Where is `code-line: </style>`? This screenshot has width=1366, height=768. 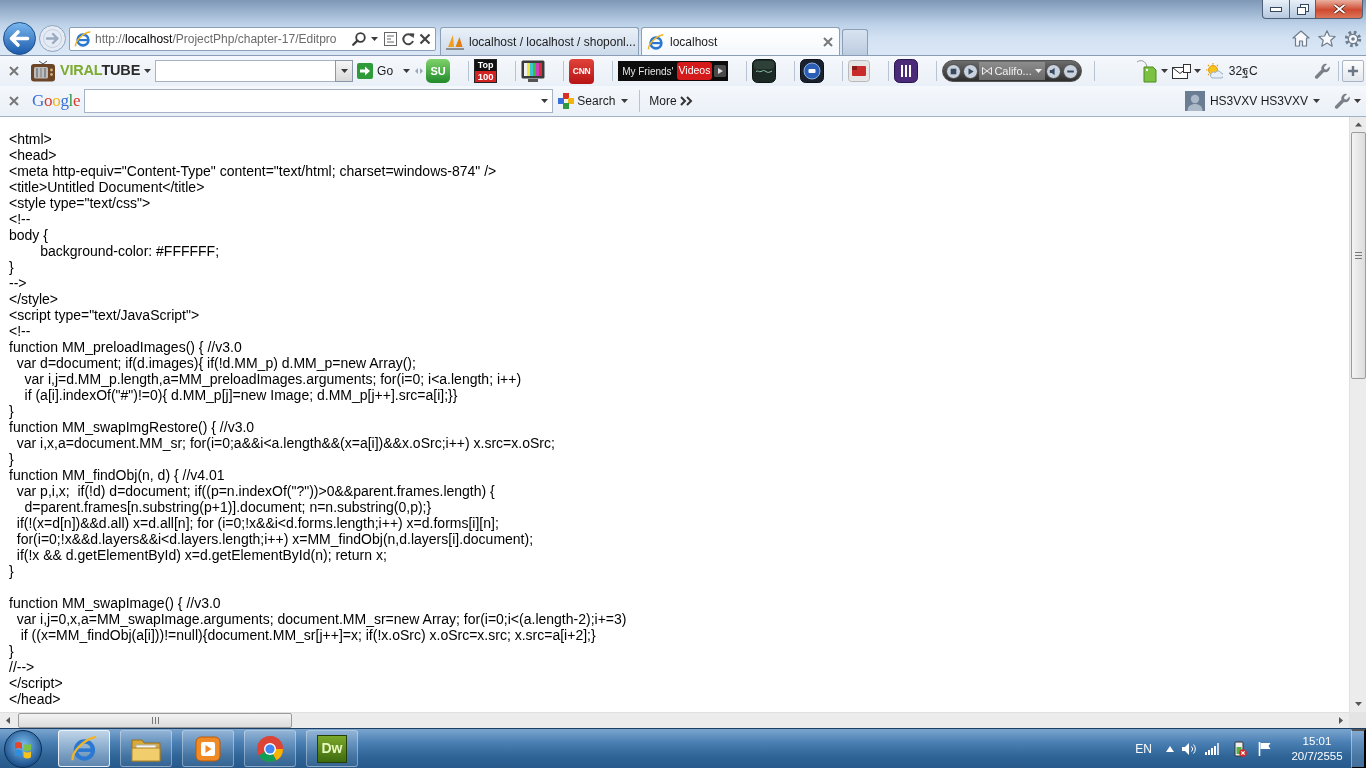
code-line: </style> is located at coordinates (34, 299).